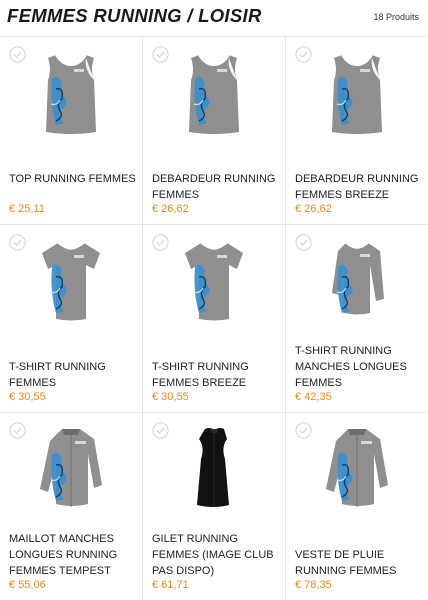  What do you see at coordinates (215, 375) in the screenshot?
I see `product-name: T-SHIRT RUNNING FEMMES BREEZE` at bounding box center [215, 375].